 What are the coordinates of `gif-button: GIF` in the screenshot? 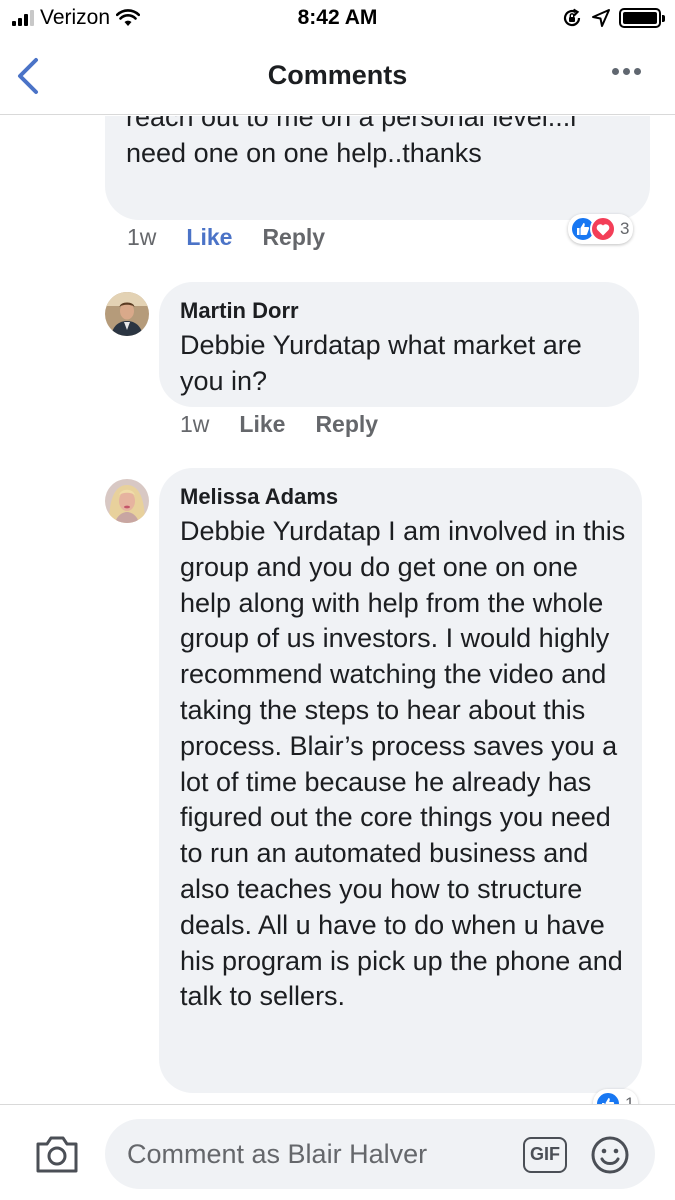 It's located at (545, 1155).